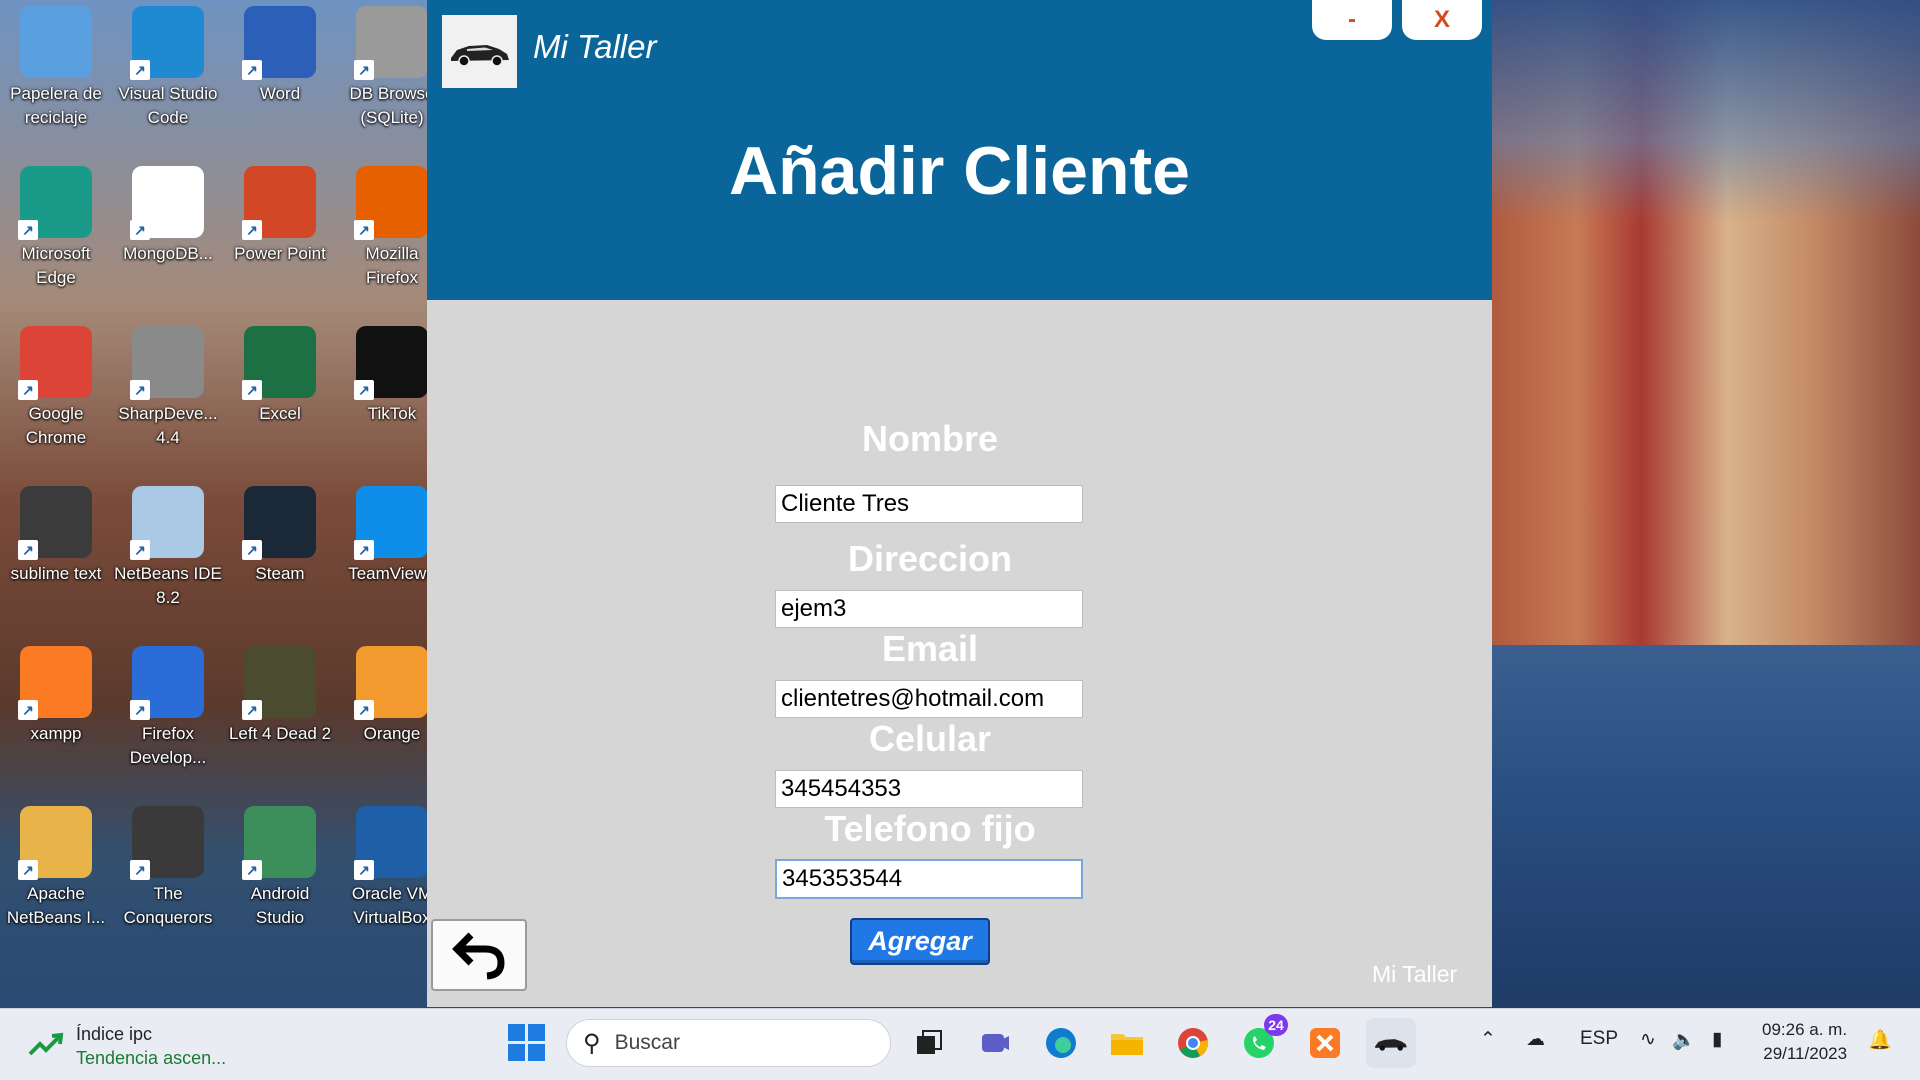 Image resolution: width=1920 pixels, height=1080 pixels. I want to click on chrome-icon: ↗, so click(55, 363).